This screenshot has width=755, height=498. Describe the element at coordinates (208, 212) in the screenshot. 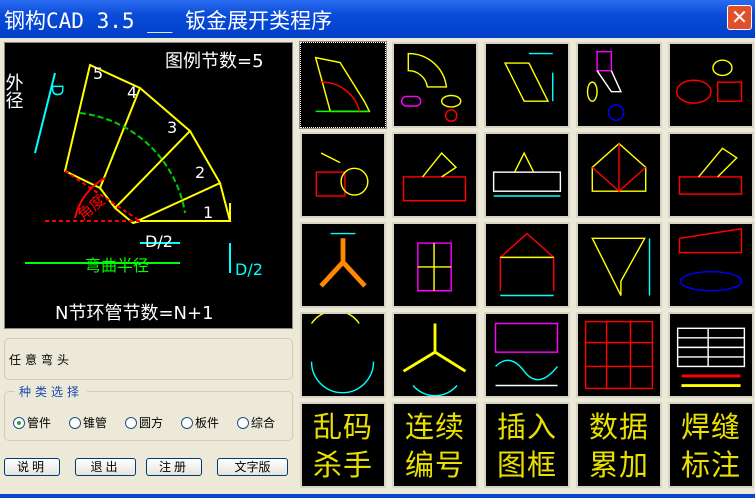

I see `segment-label: 1` at that location.